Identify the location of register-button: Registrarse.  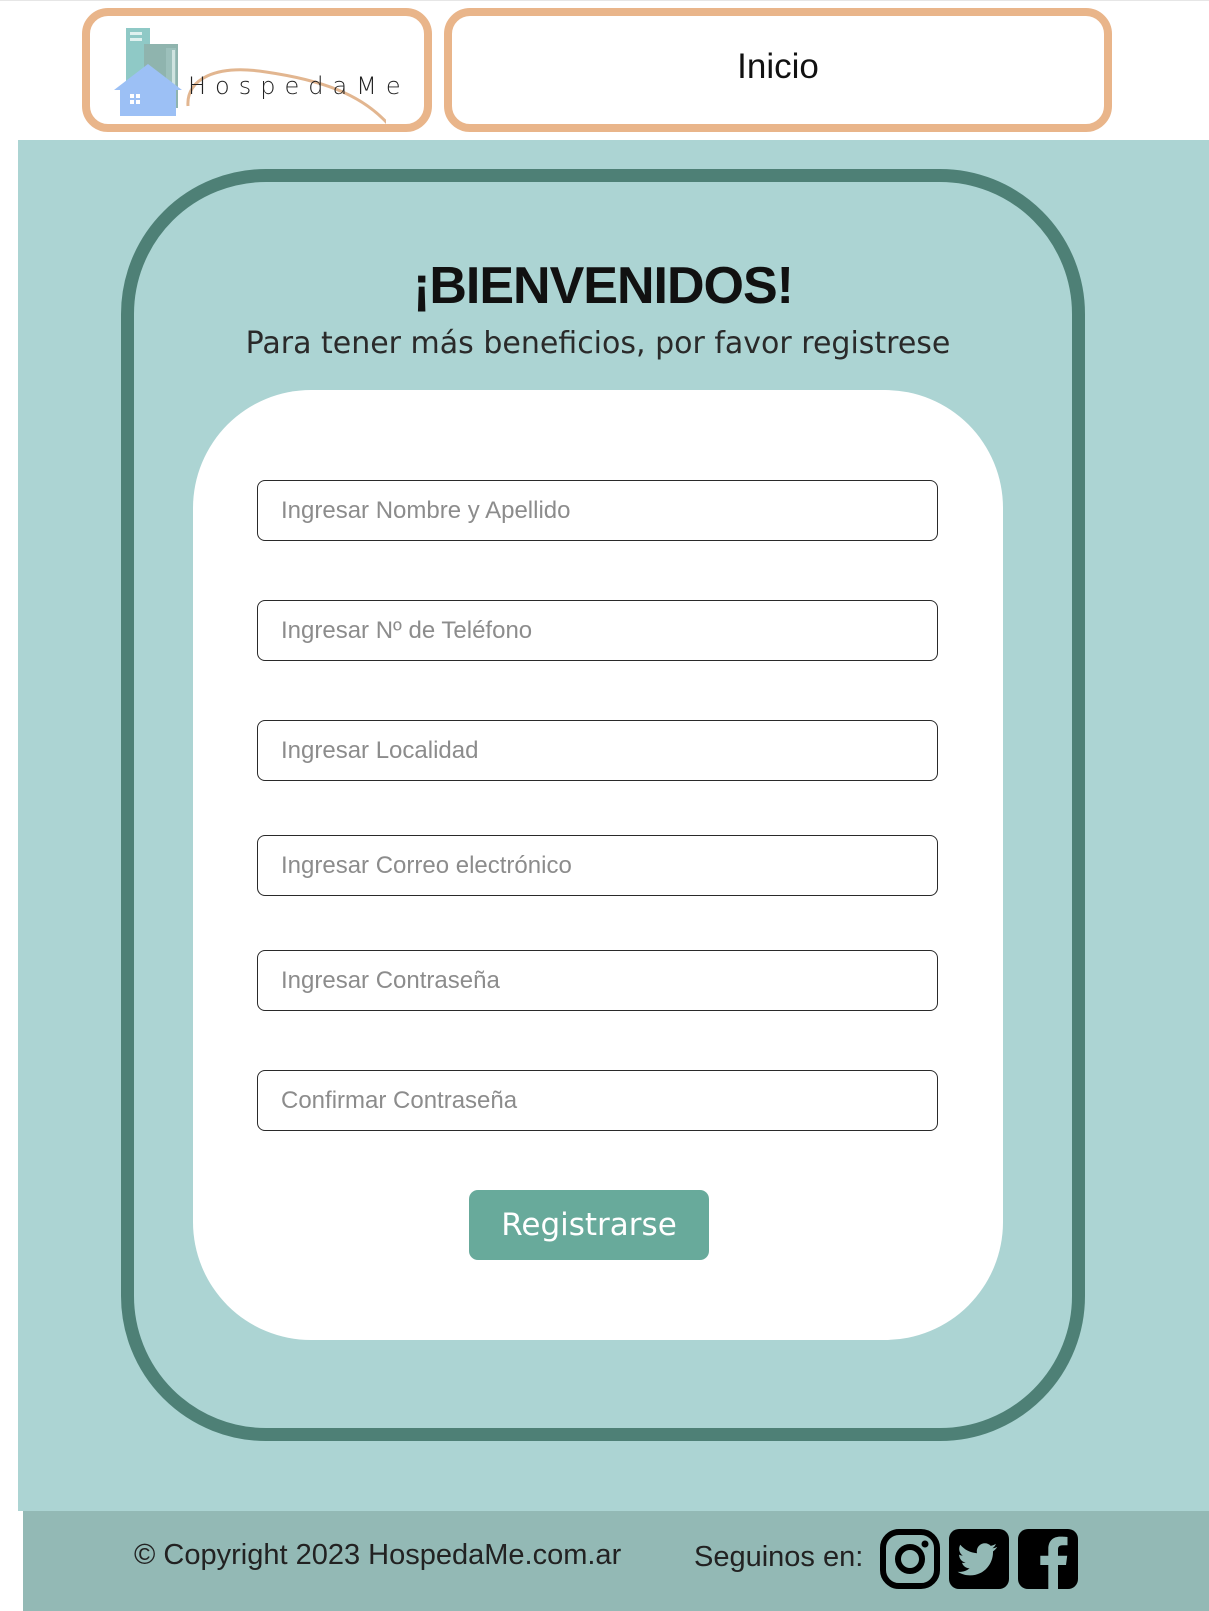
(589, 1225).